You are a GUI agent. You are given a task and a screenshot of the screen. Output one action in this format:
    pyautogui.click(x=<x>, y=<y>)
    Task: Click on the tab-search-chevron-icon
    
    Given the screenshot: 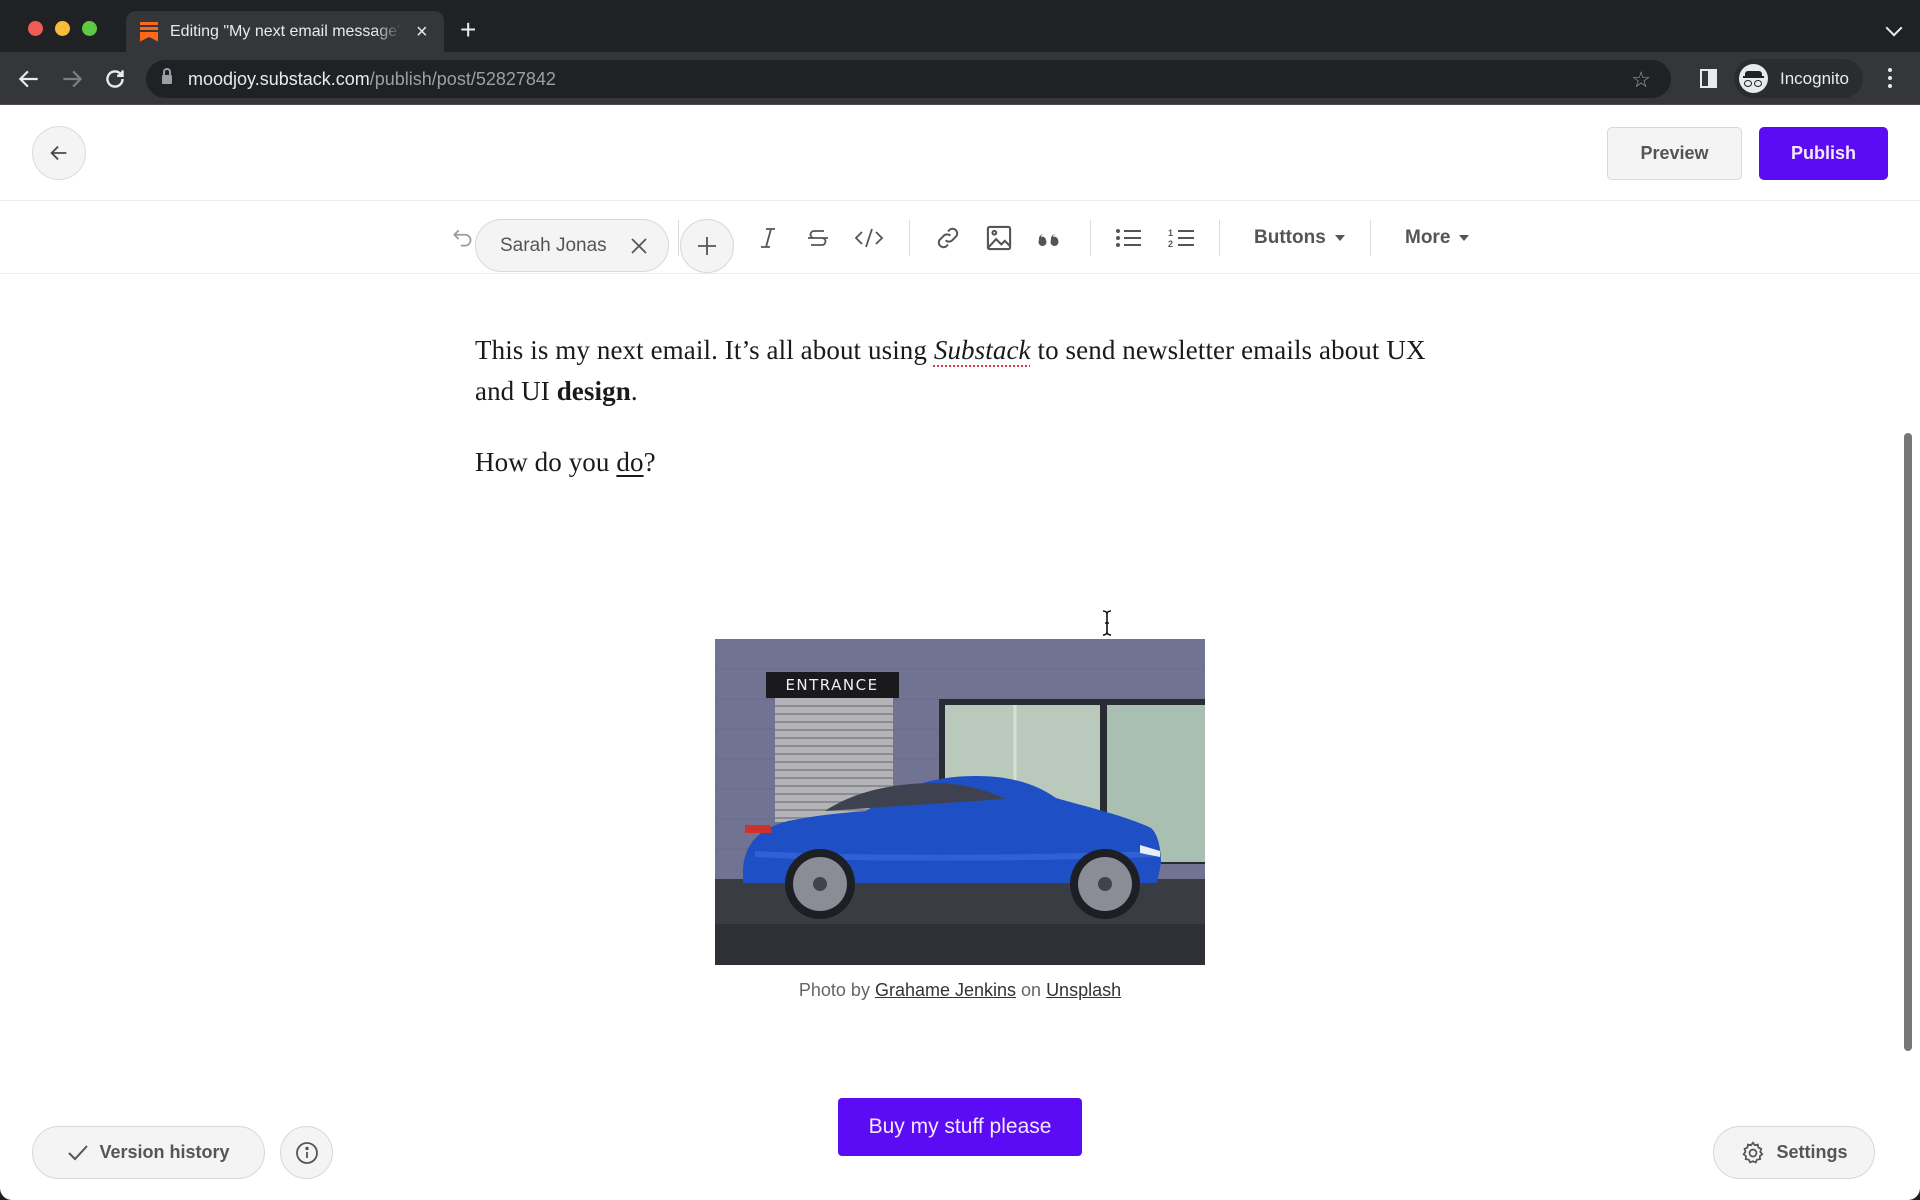 What is the action you would take?
    pyautogui.click(x=1894, y=28)
    